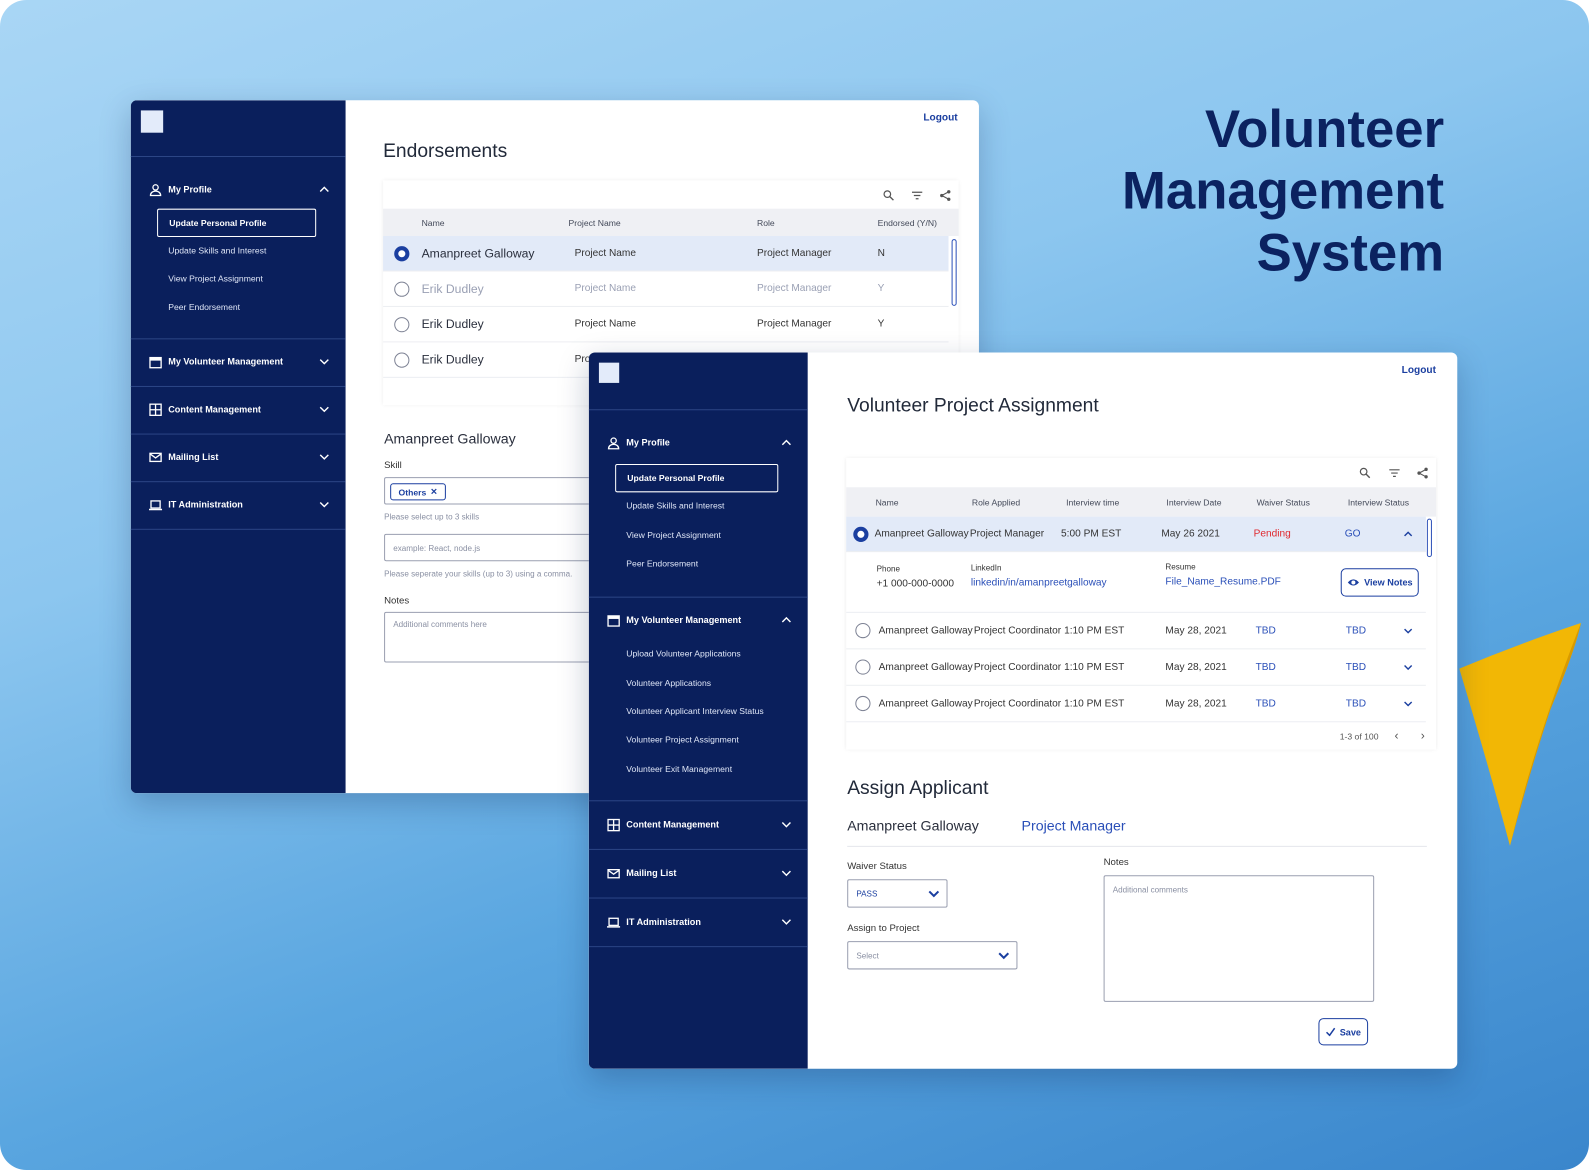 Image resolution: width=1589 pixels, height=1170 pixels. What do you see at coordinates (1423, 735) in the screenshot?
I see `next-page-button: ›` at bounding box center [1423, 735].